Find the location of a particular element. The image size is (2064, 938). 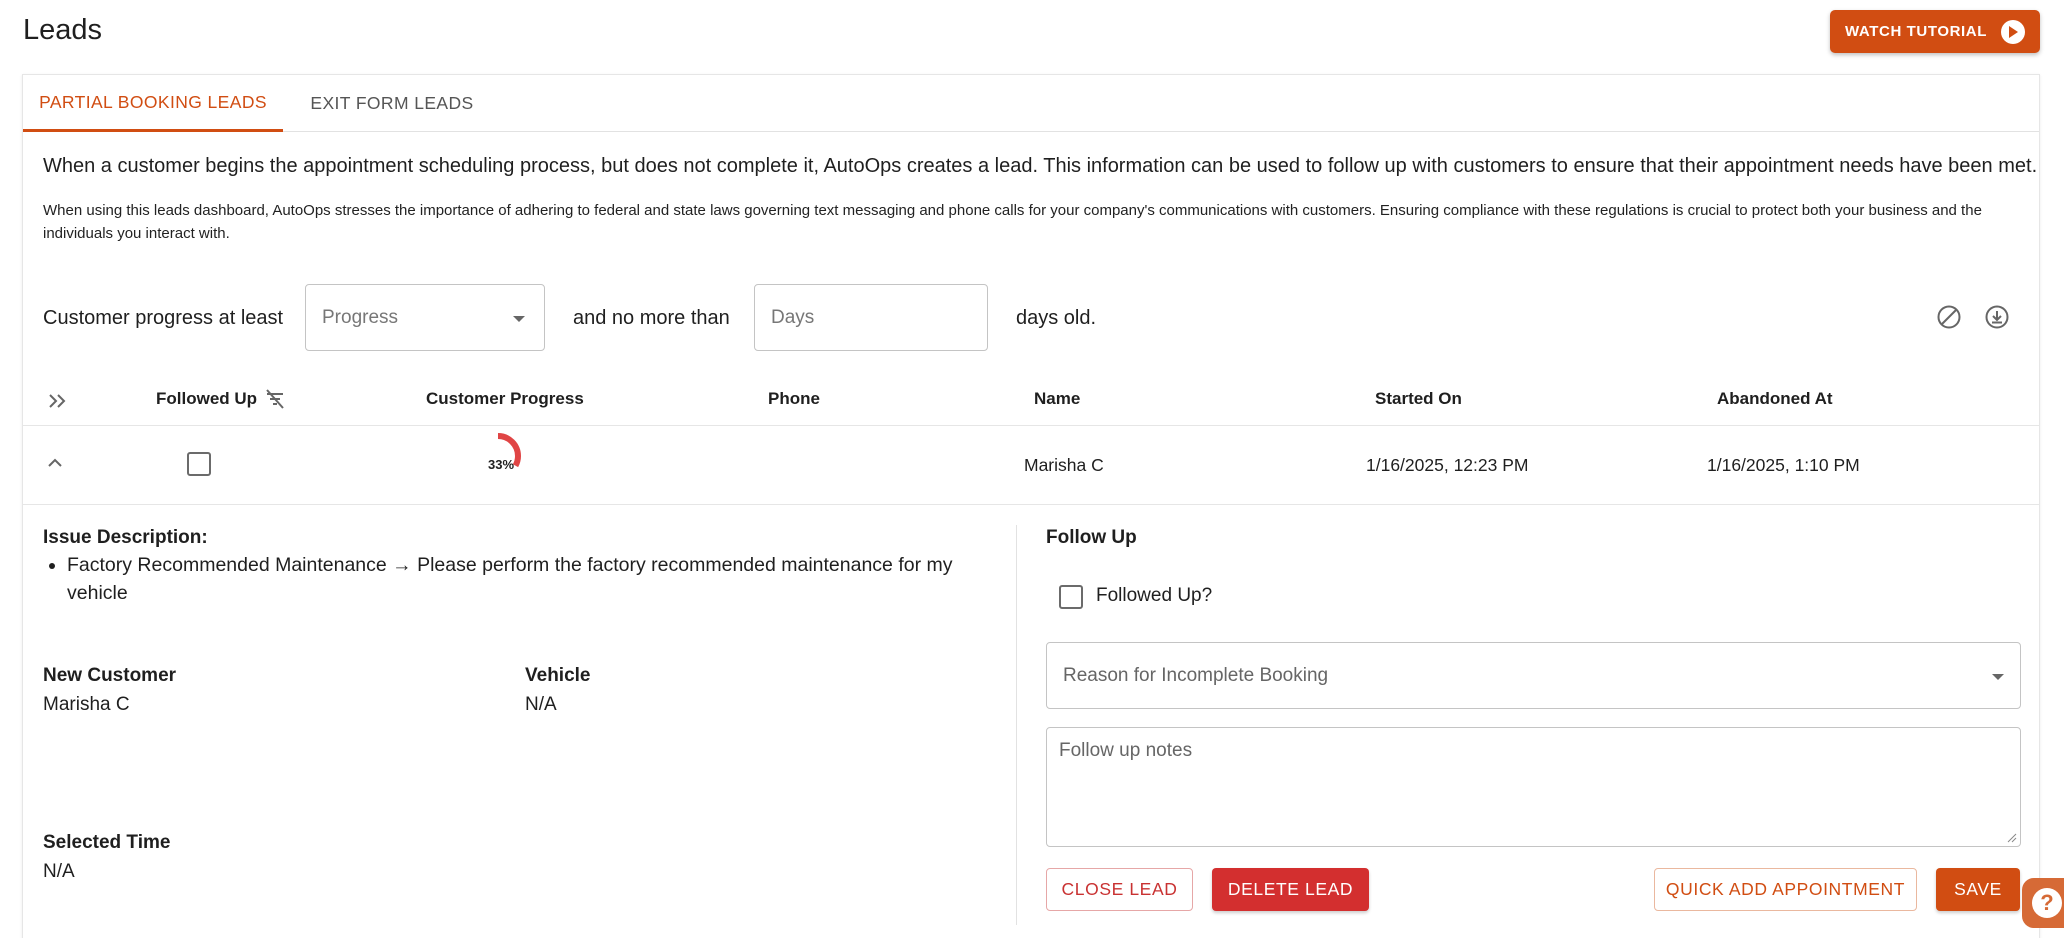

progress-ring is located at coordinates (498, 456).